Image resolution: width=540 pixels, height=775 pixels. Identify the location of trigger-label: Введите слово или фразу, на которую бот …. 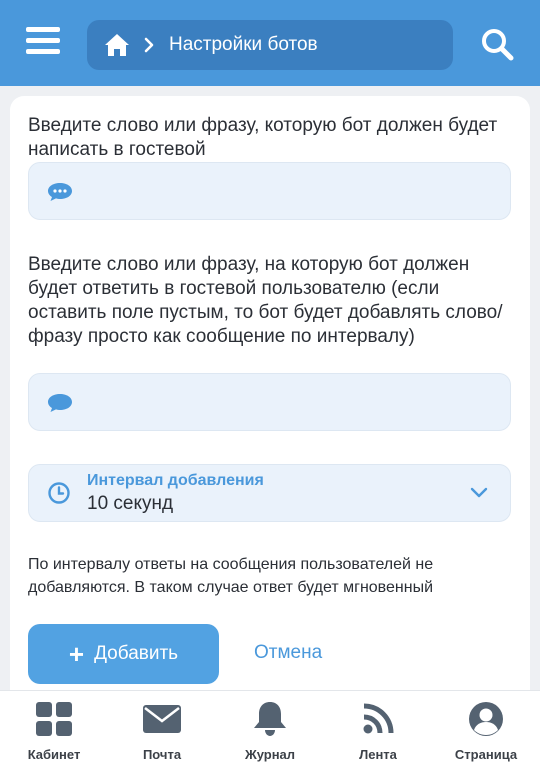
(265, 300).